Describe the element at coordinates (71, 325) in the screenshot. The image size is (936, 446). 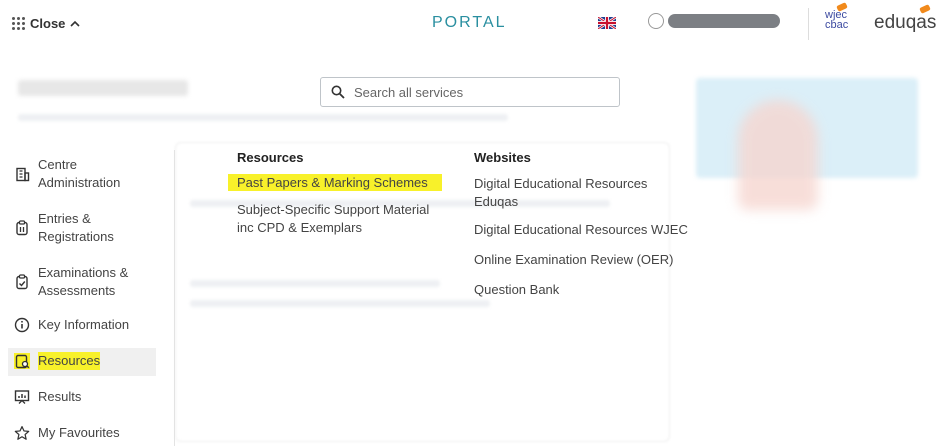
I see `sidebar-item-key-information: Key Information` at that location.